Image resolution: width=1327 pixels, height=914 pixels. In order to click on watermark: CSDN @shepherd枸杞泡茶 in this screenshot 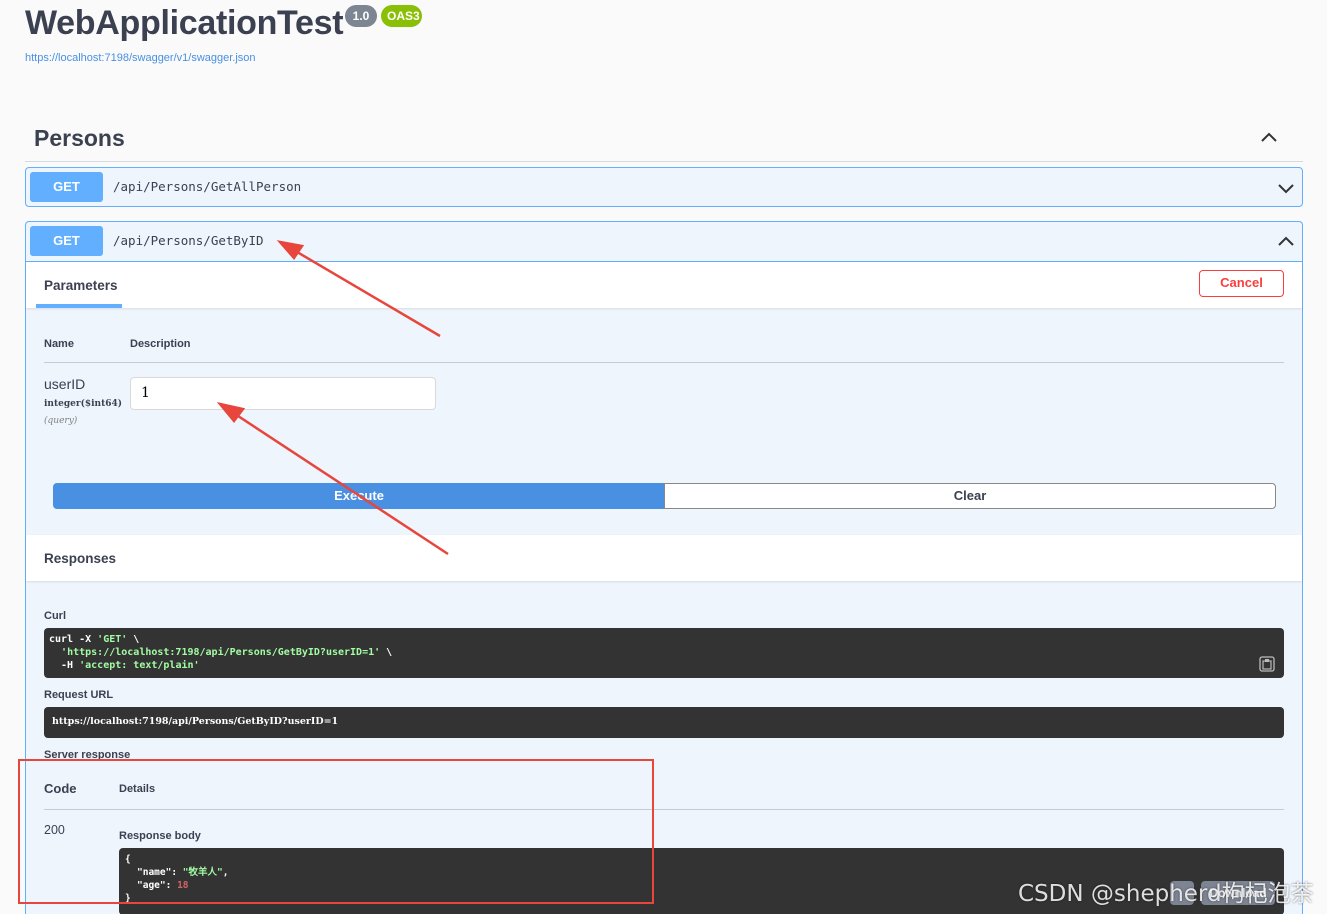, I will do `click(1166, 894)`.